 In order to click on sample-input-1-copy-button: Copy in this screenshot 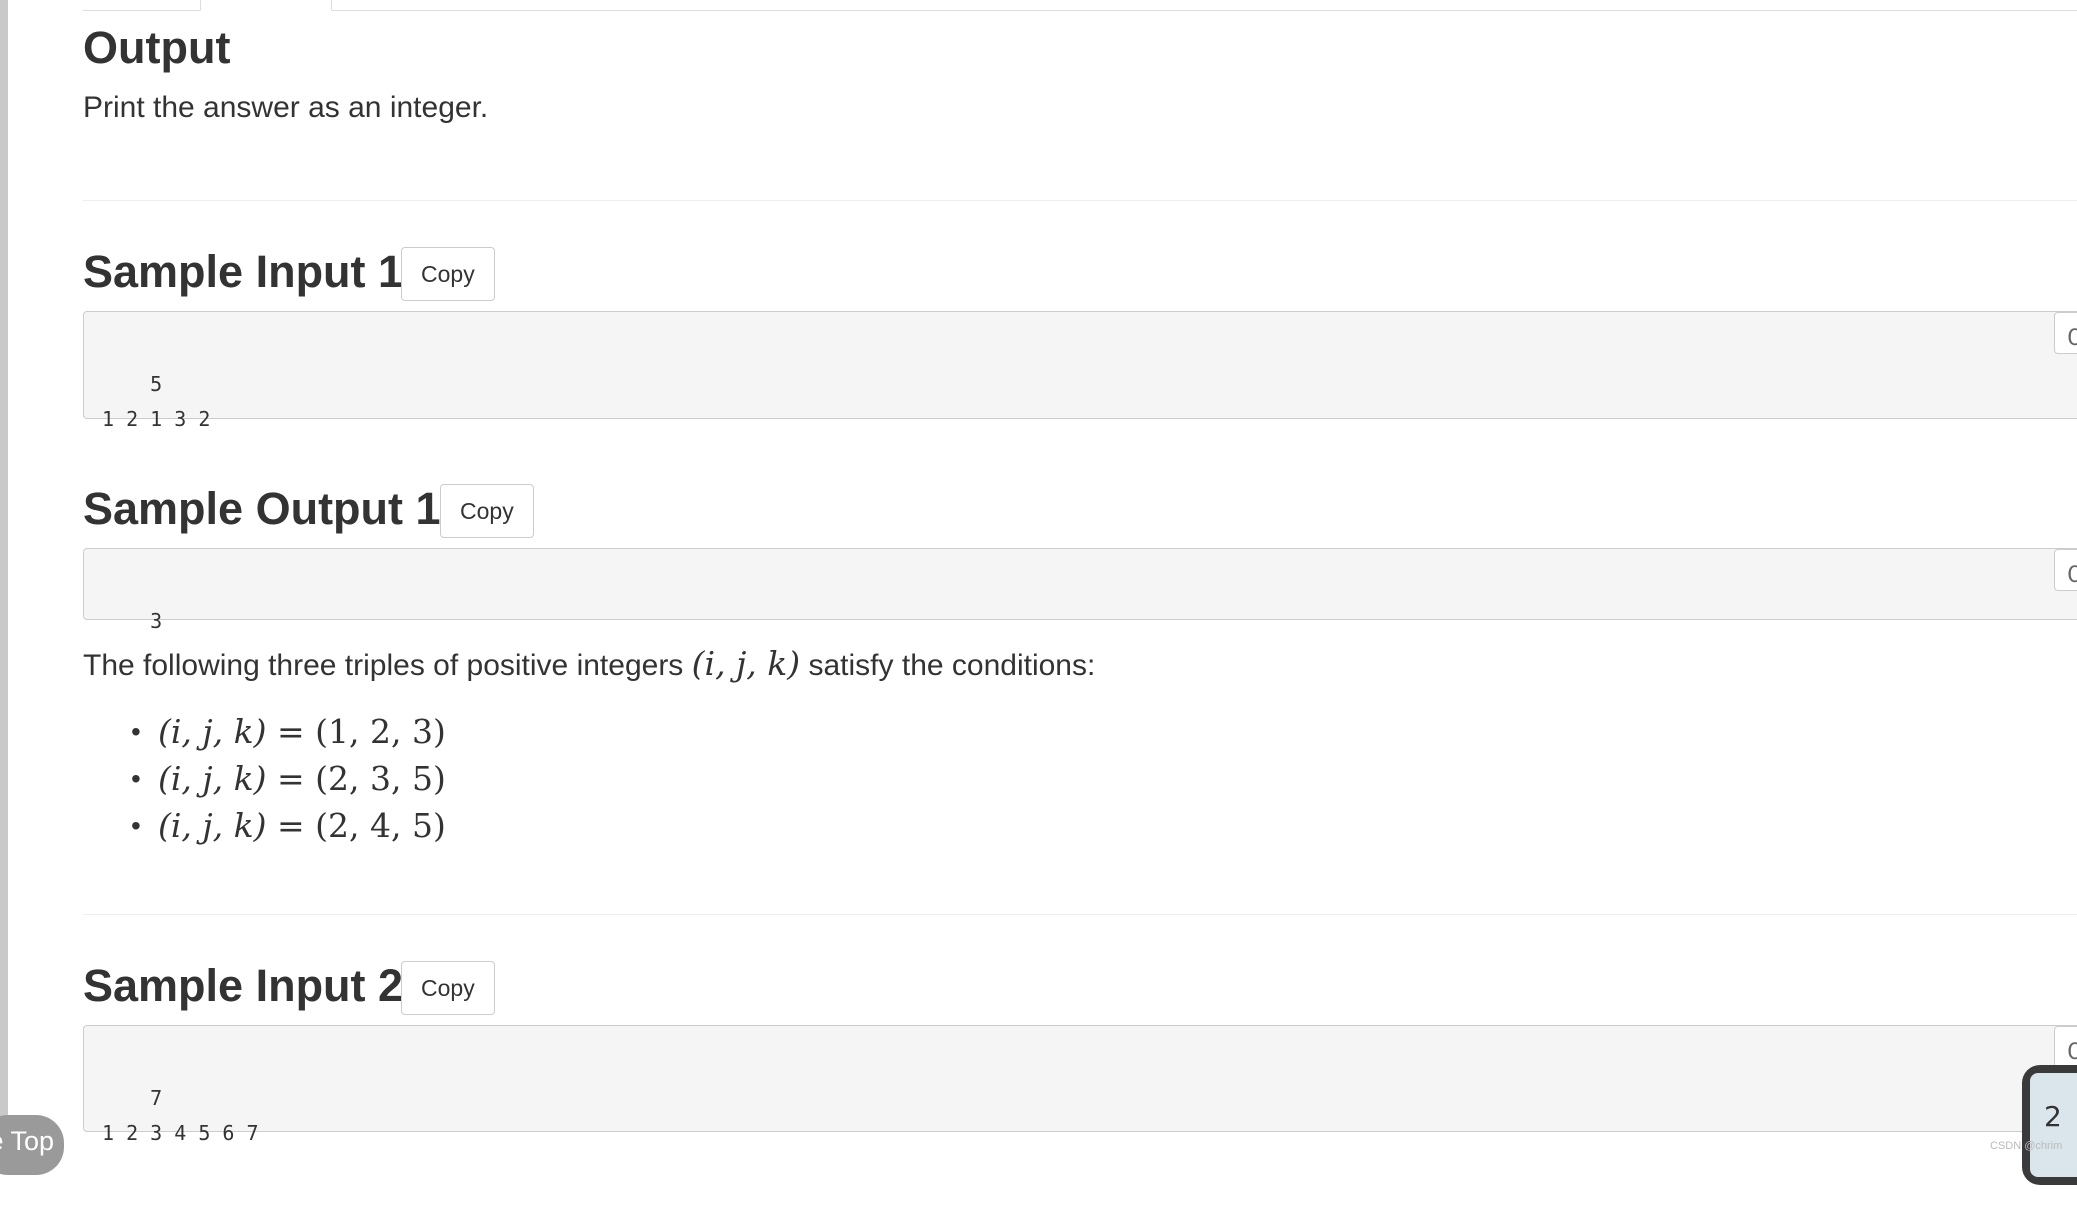, I will do `click(448, 274)`.